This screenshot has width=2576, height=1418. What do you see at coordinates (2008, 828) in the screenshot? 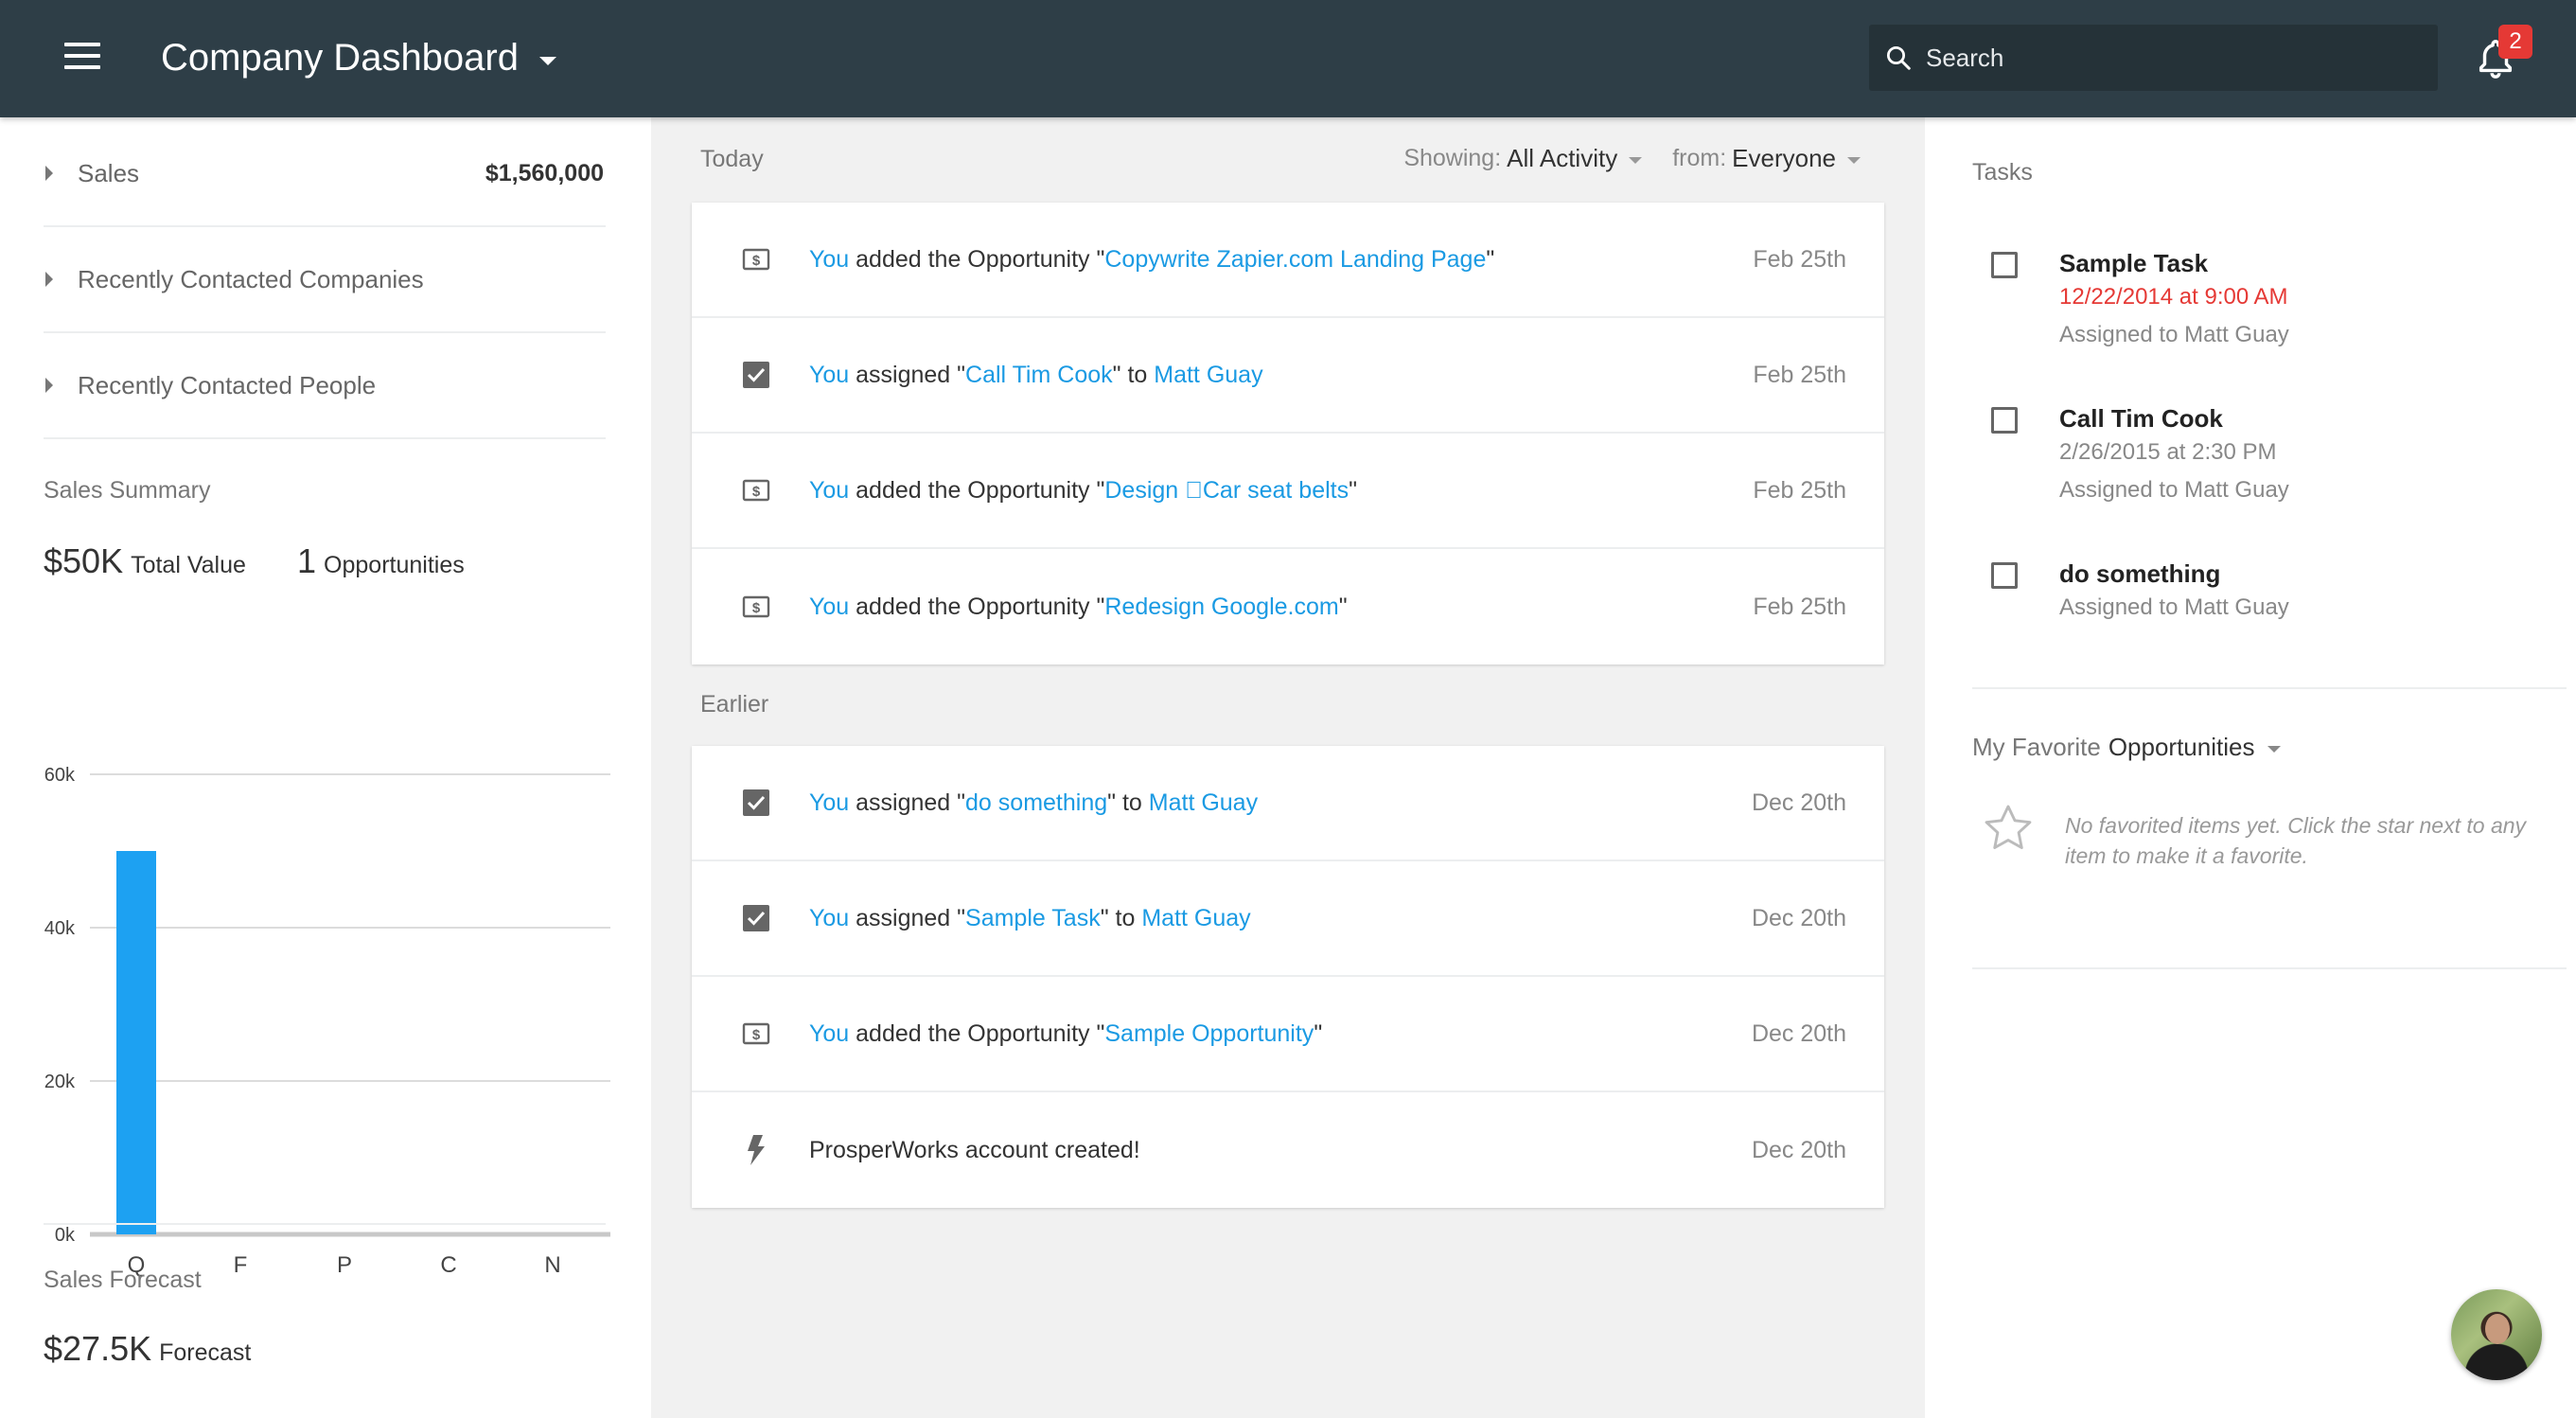
I see `star-icon` at bounding box center [2008, 828].